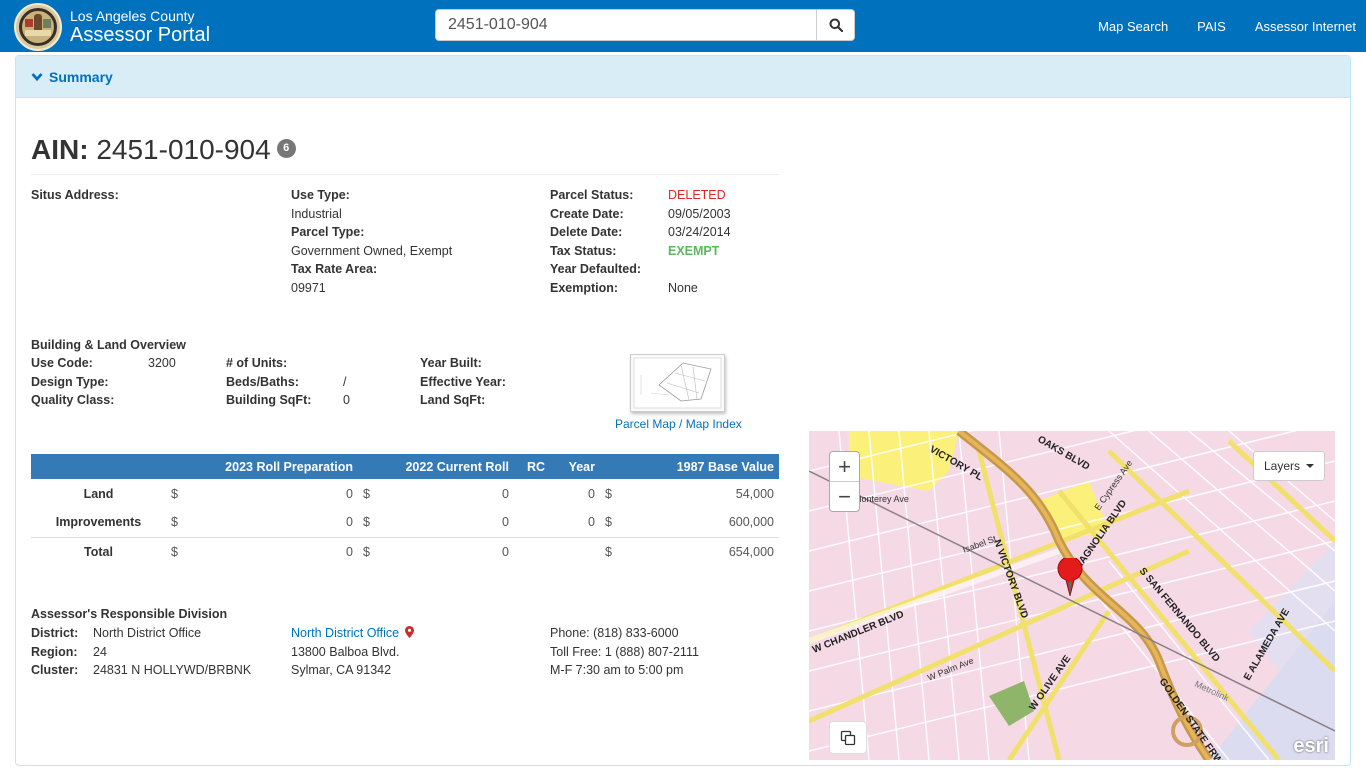 This screenshot has width=1366, height=768. I want to click on quality-class-label: Quality Class:, so click(73, 400).